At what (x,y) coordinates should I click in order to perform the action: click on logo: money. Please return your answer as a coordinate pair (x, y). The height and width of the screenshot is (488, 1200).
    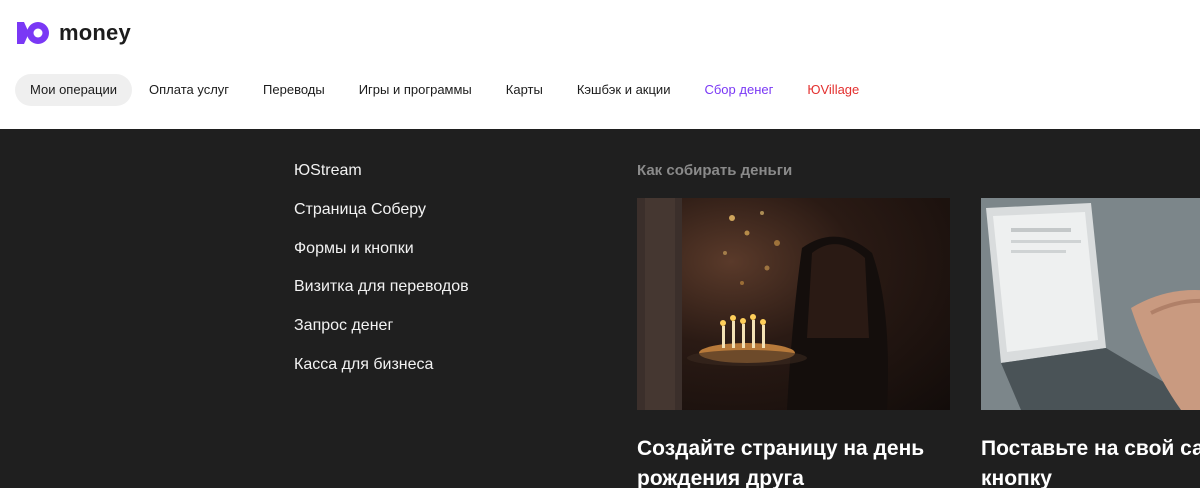
    Looking at the image, I should click on (73, 33).